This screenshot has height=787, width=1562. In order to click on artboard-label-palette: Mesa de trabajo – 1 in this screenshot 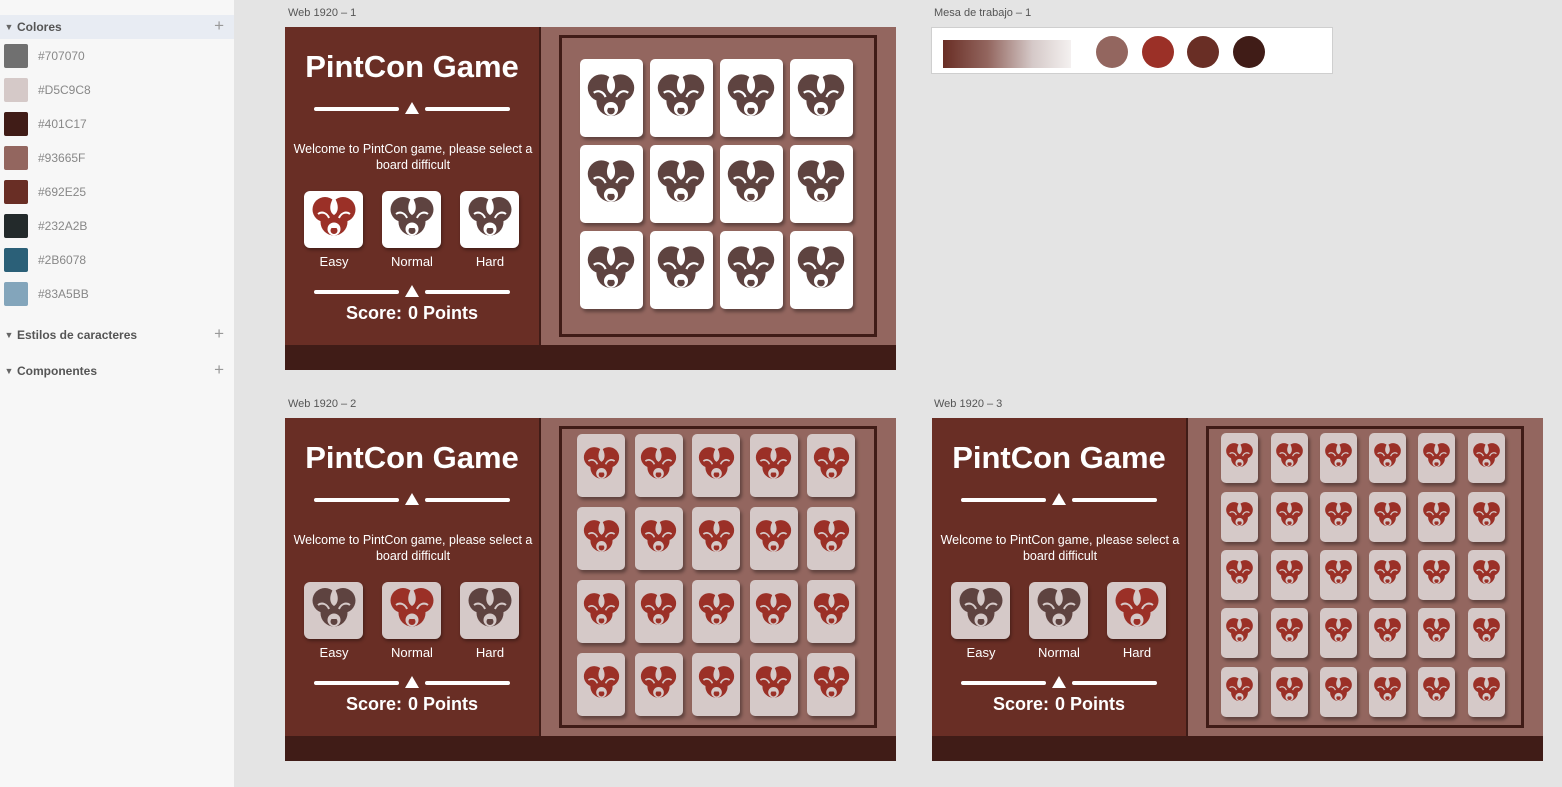, I will do `click(982, 13)`.